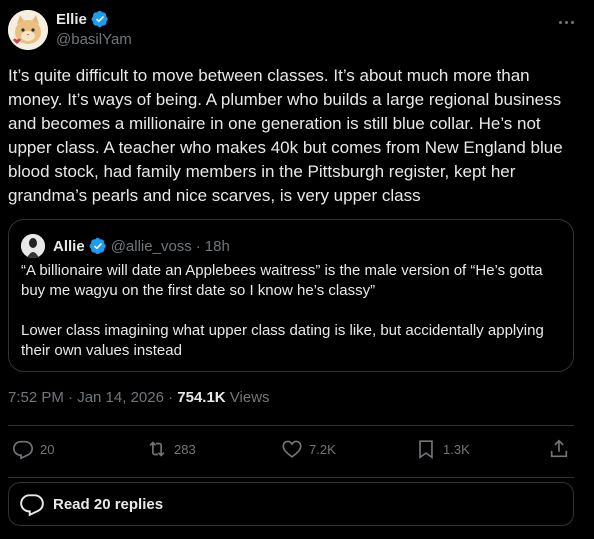 The height and width of the screenshot is (539, 594). I want to click on share-button, so click(559, 449).